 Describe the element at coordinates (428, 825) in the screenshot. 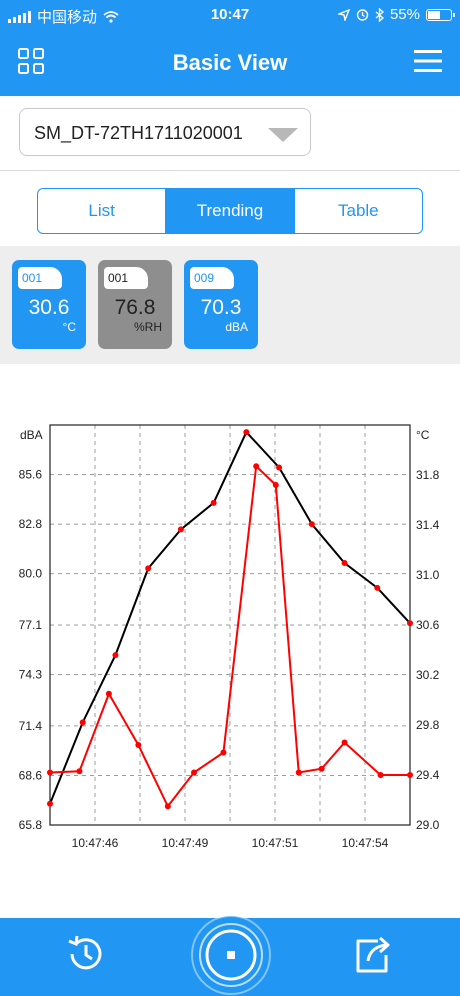

I see `y-right-tick-label: 29.0` at that location.